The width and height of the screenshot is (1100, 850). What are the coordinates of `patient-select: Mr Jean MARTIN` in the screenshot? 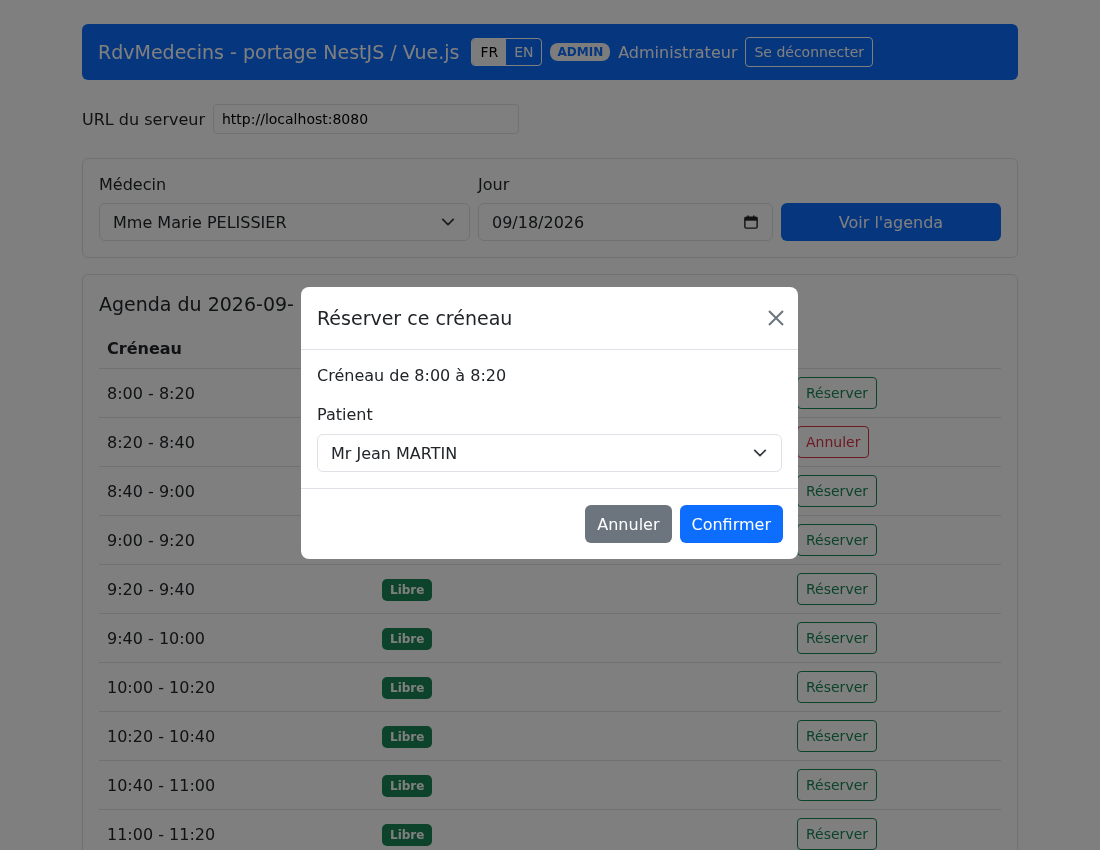 It's located at (549, 453).